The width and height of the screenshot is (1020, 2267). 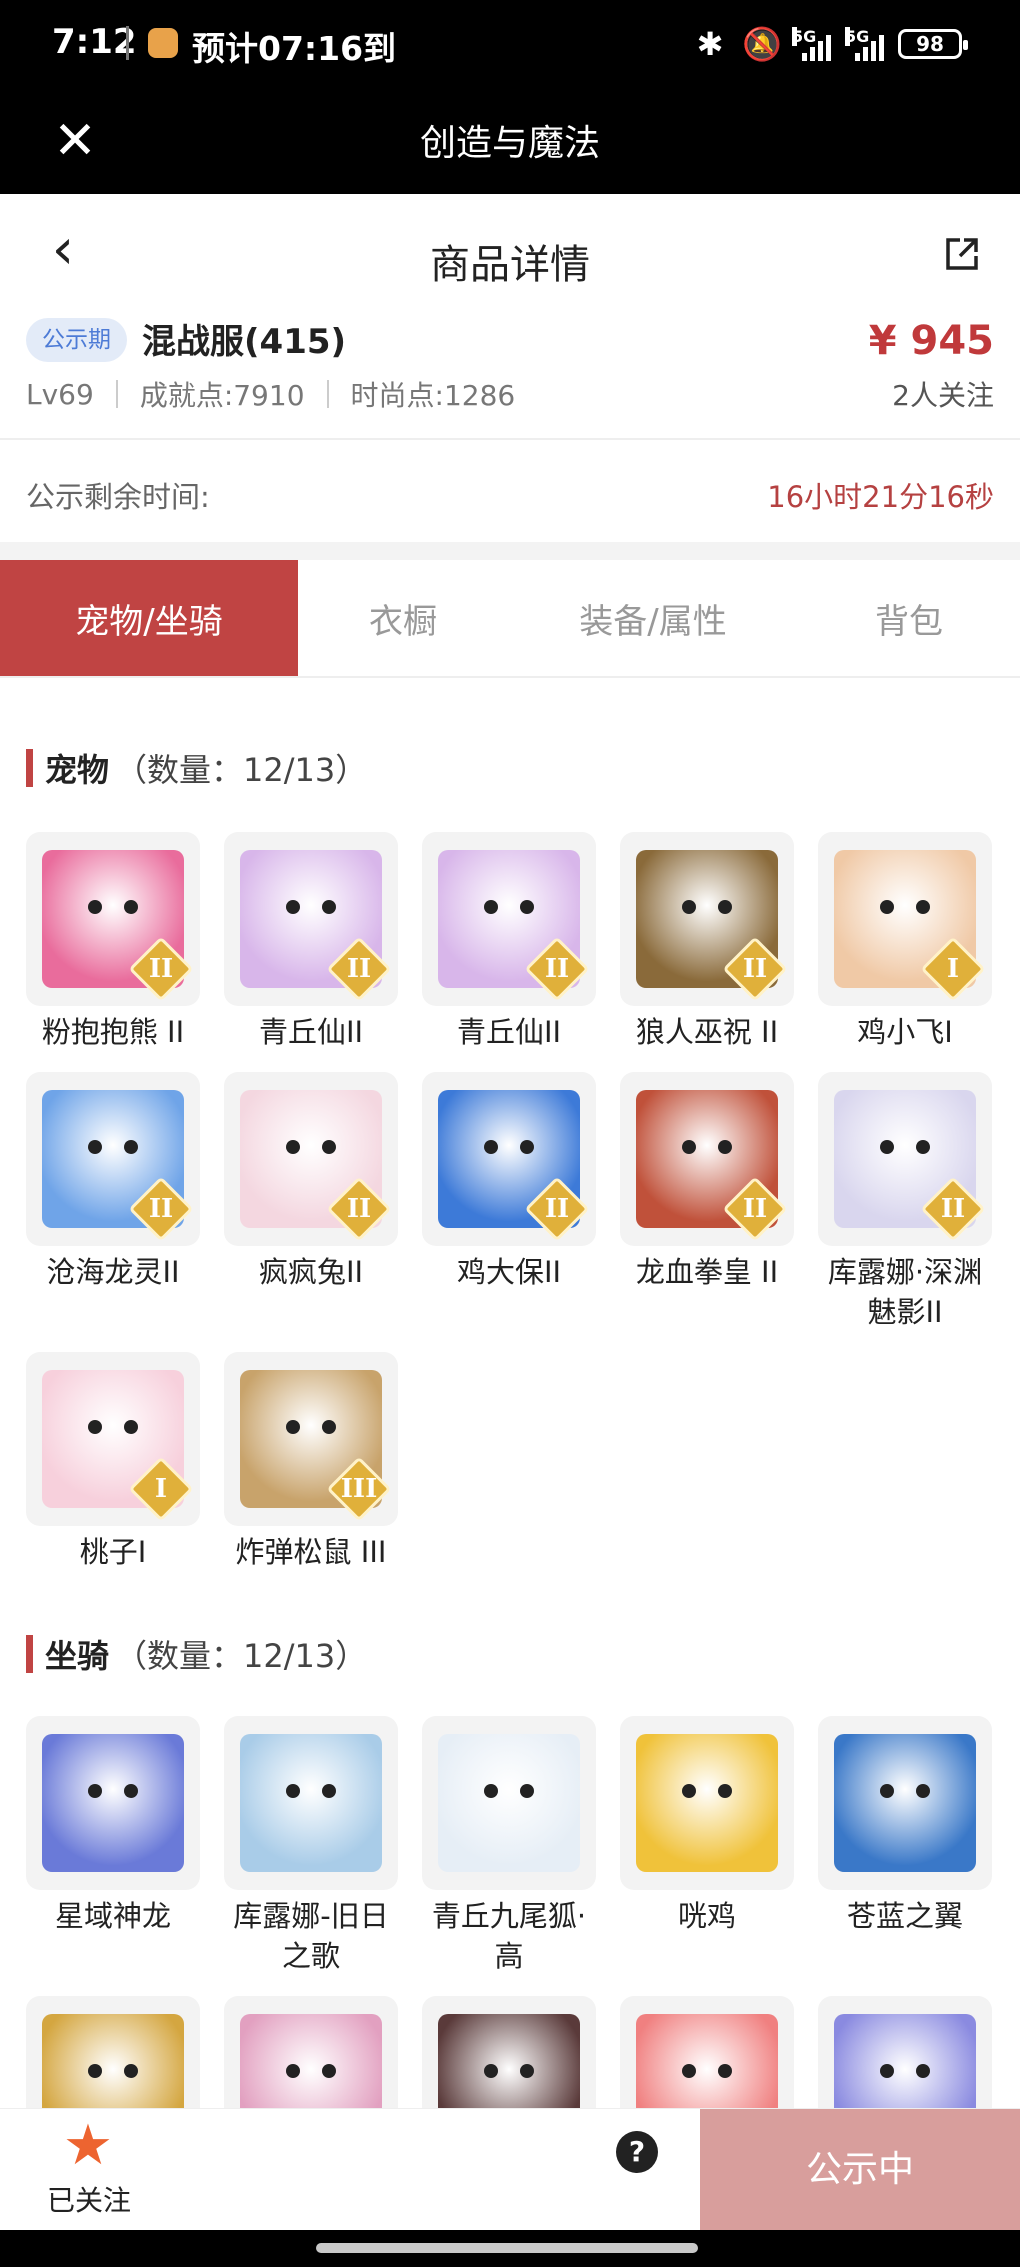 What do you see at coordinates (311, 1552) in the screenshot?
I see `pet-name: 炸弹松鼠 III` at bounding box center [311, 1552].